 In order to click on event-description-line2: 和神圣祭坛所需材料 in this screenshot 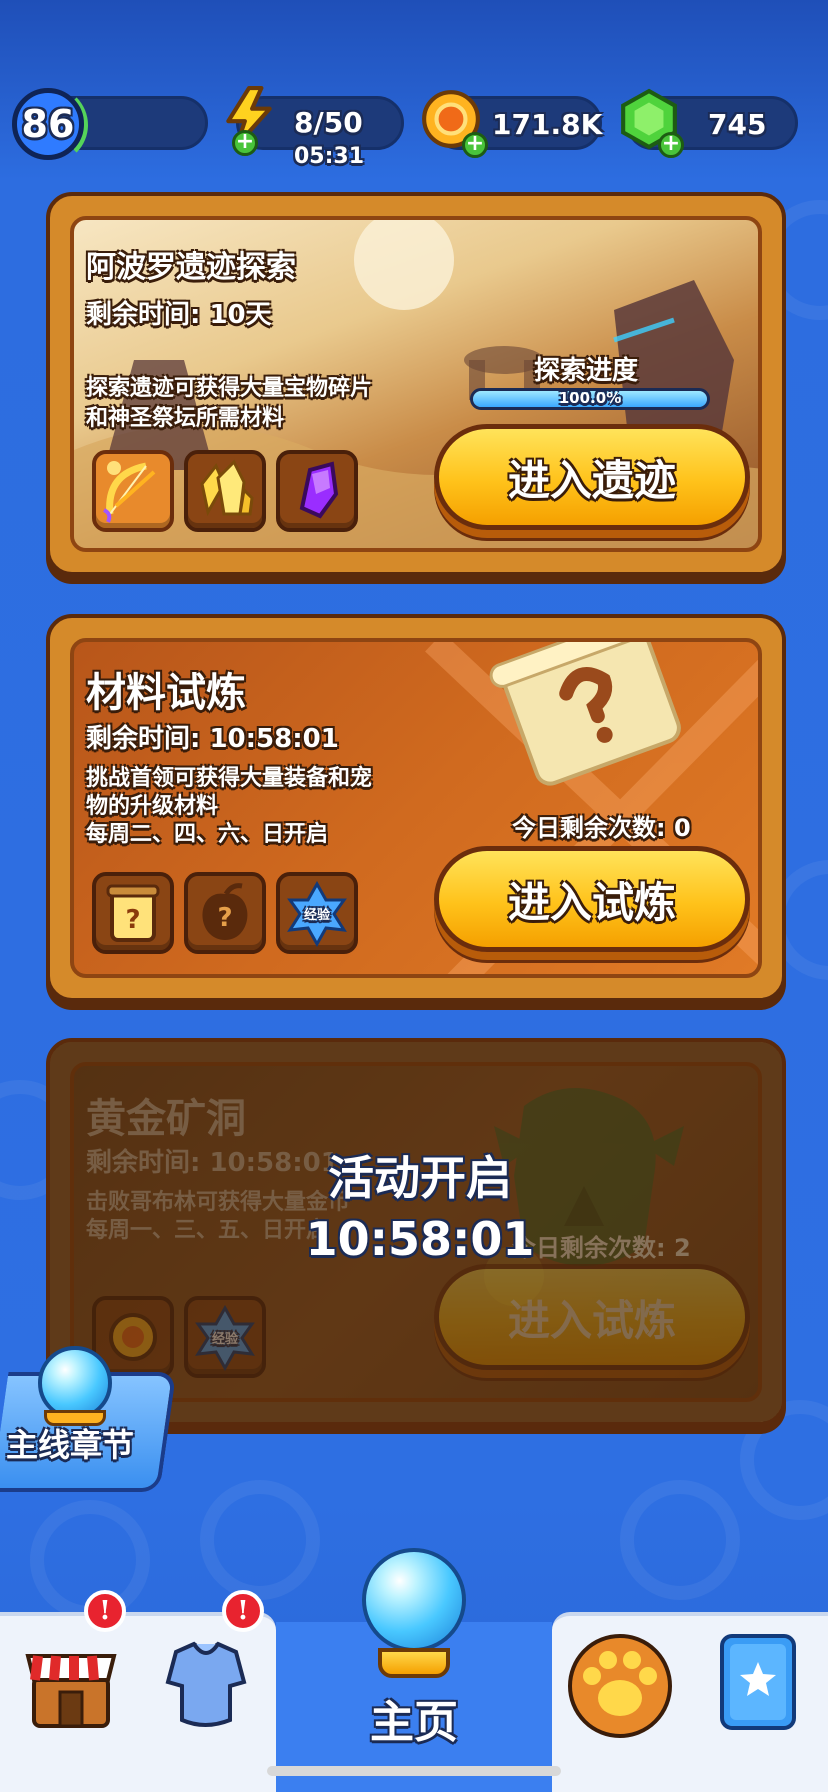, I will do `click(185, 418)`.